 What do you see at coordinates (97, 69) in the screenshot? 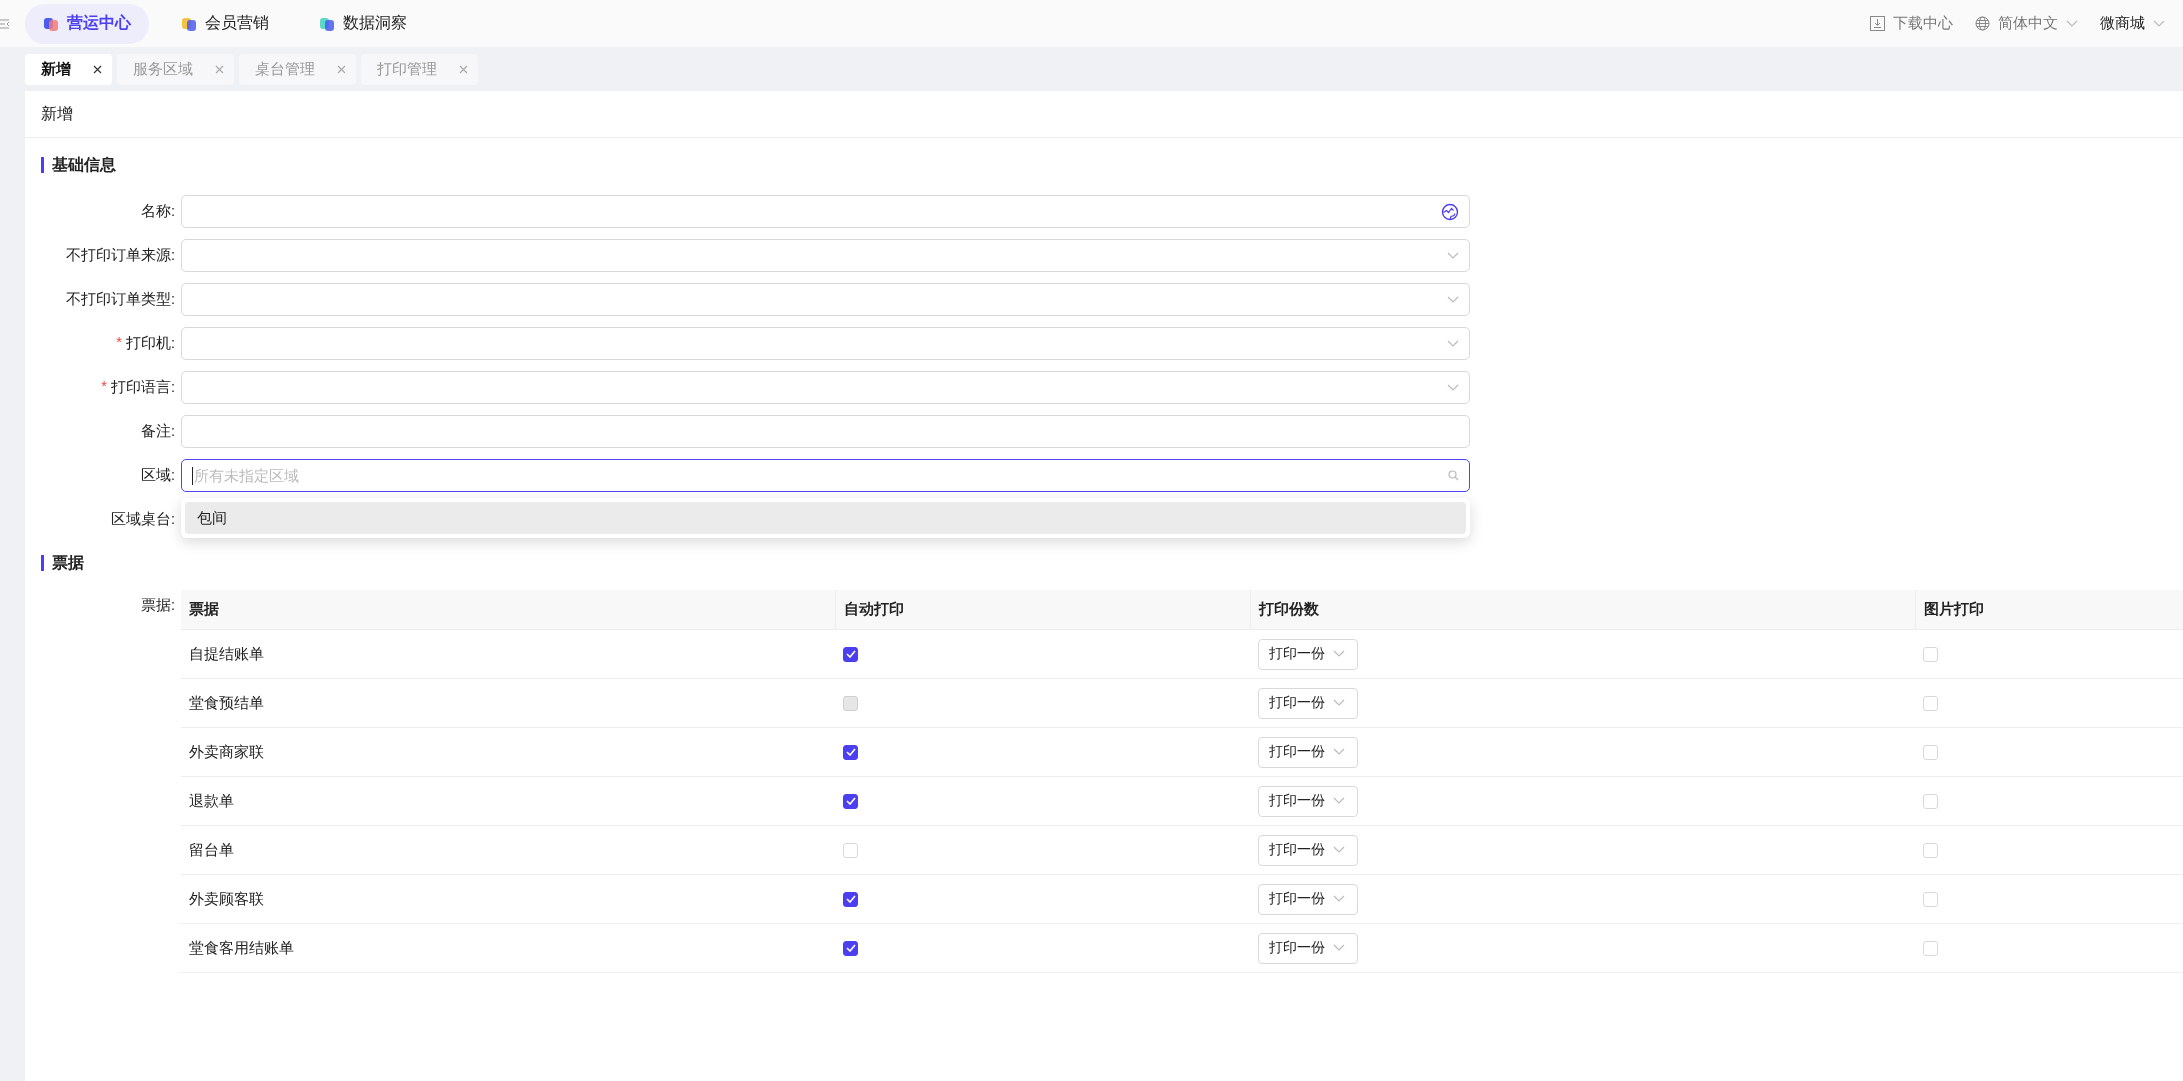
I see `close-icon` at bounding box center [97, 69].